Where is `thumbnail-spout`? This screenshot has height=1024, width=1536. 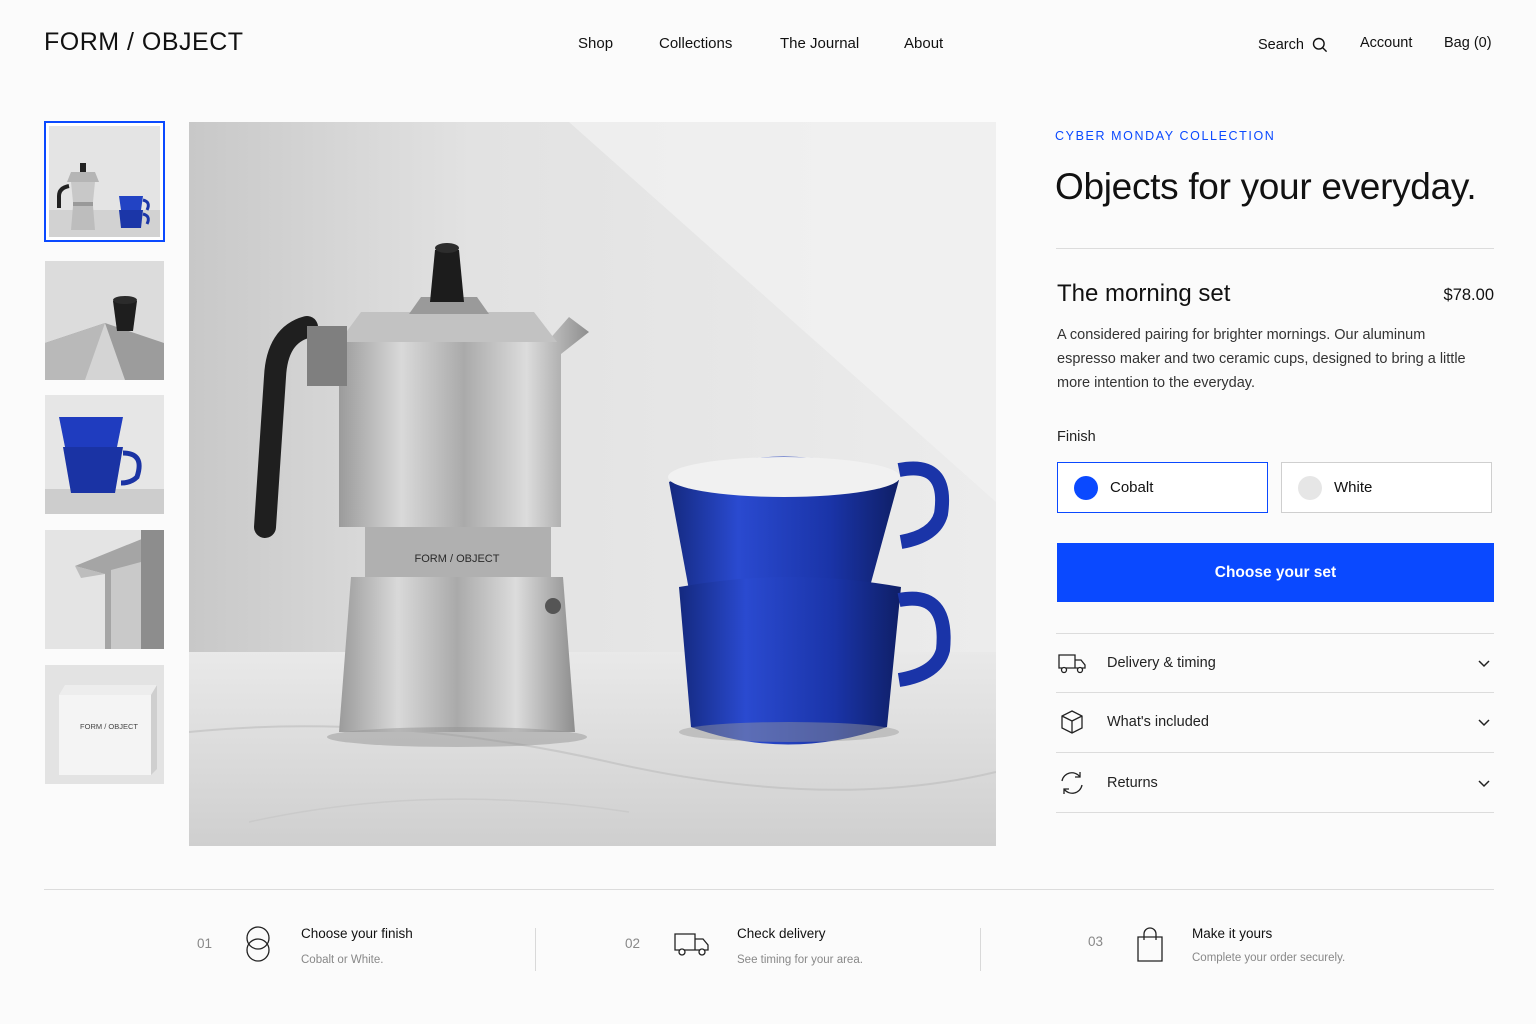 thumbnail-spout is located at coordinates (104, 589).